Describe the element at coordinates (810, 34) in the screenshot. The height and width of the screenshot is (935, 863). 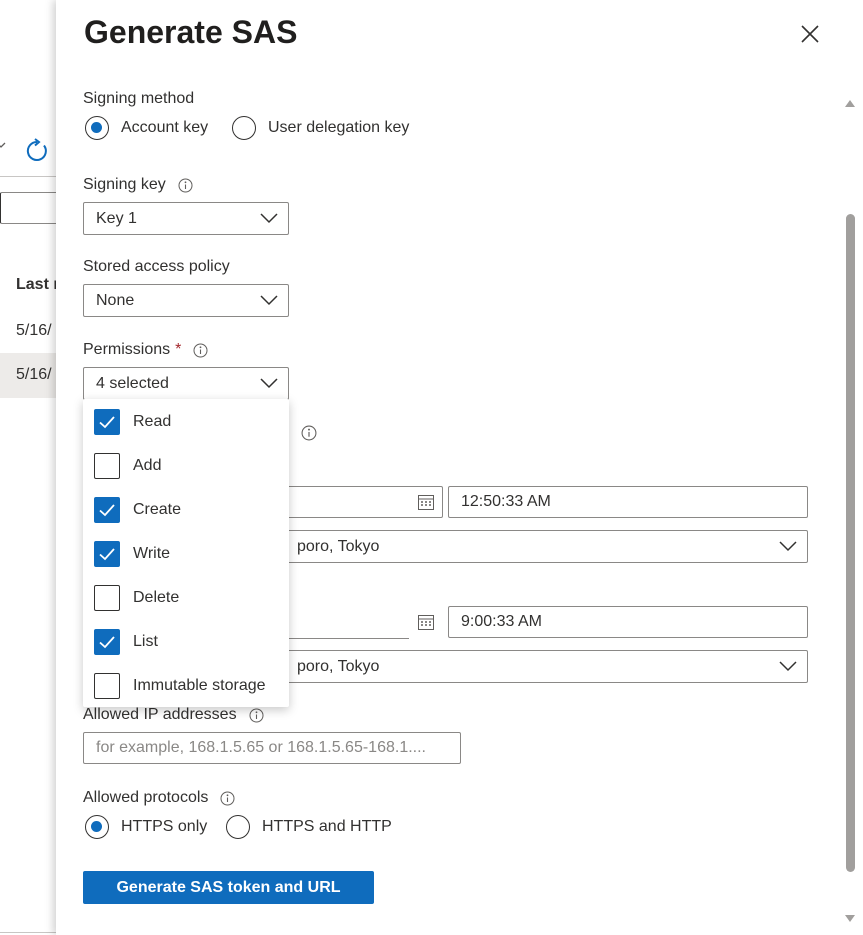
I see `close-icon` at that location.